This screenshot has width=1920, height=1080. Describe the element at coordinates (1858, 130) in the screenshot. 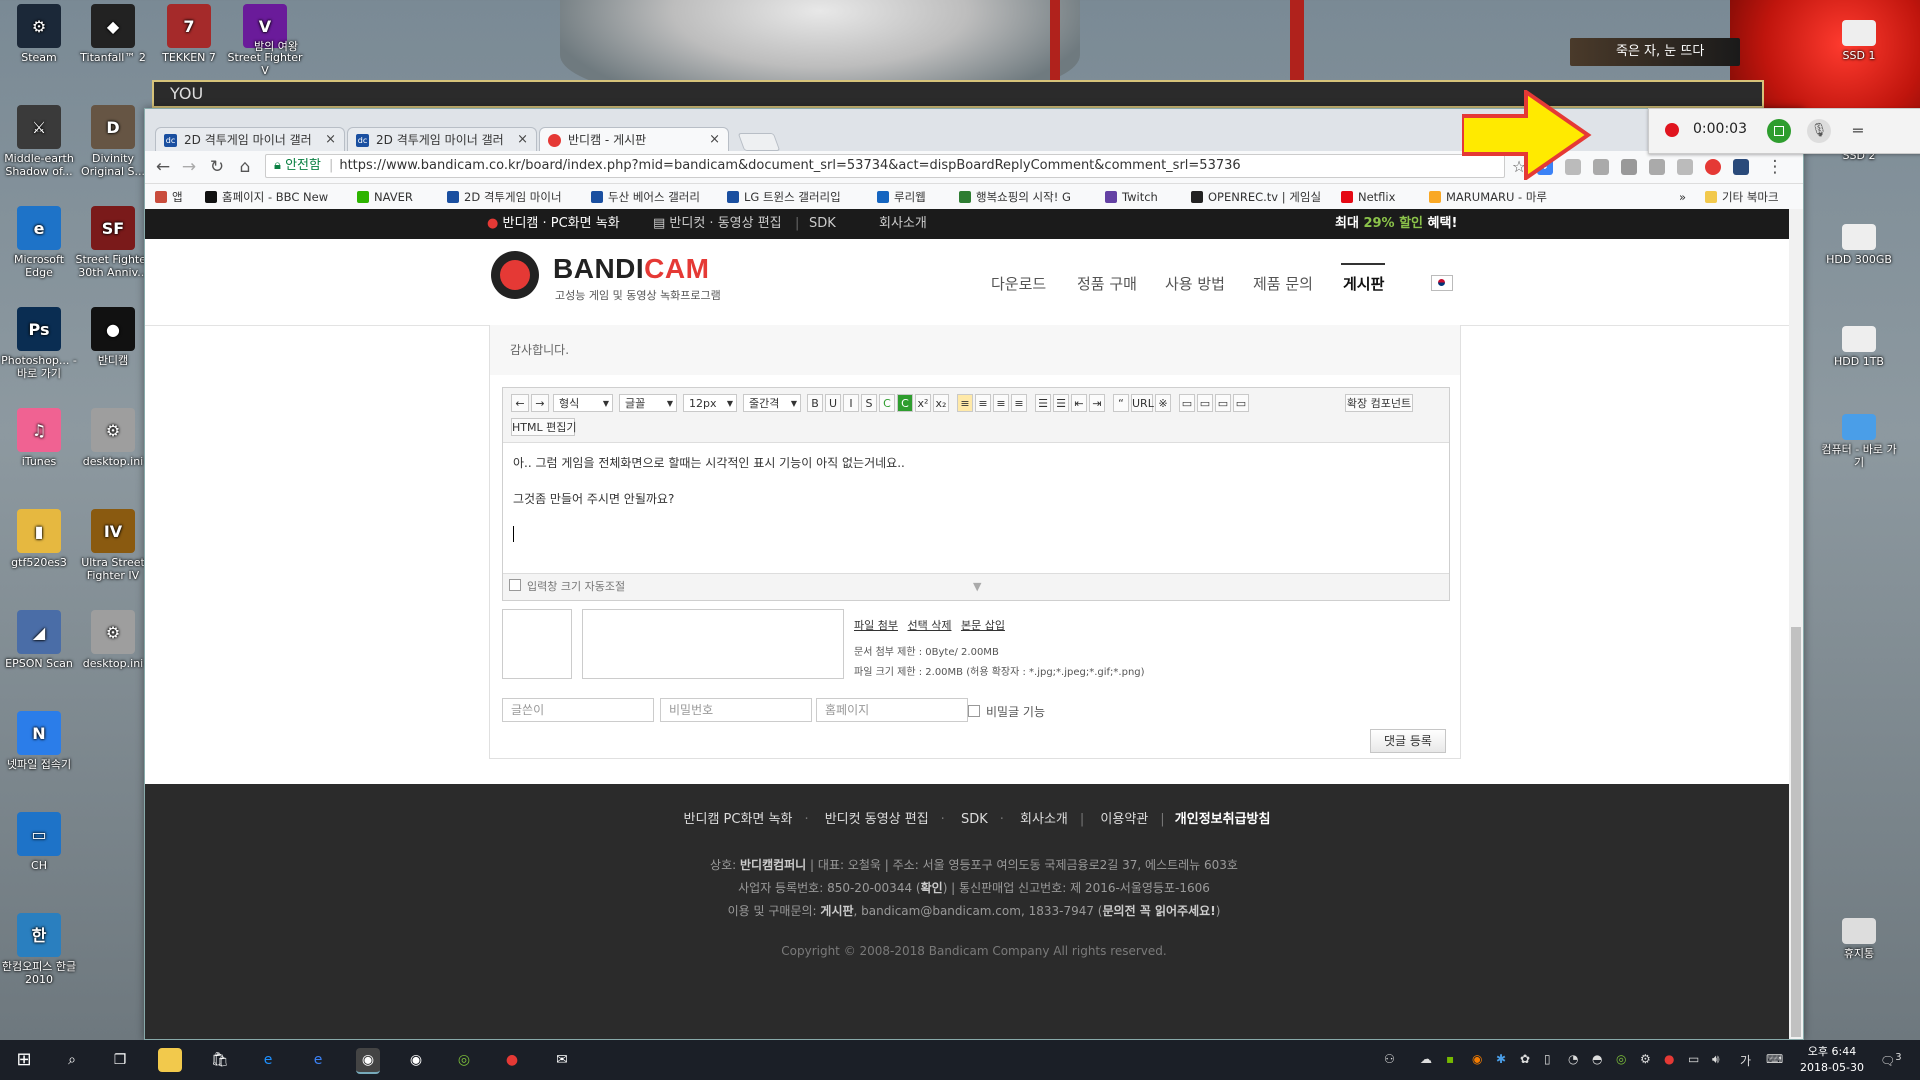

I see `recorder-menu-icon: ═` at that location.